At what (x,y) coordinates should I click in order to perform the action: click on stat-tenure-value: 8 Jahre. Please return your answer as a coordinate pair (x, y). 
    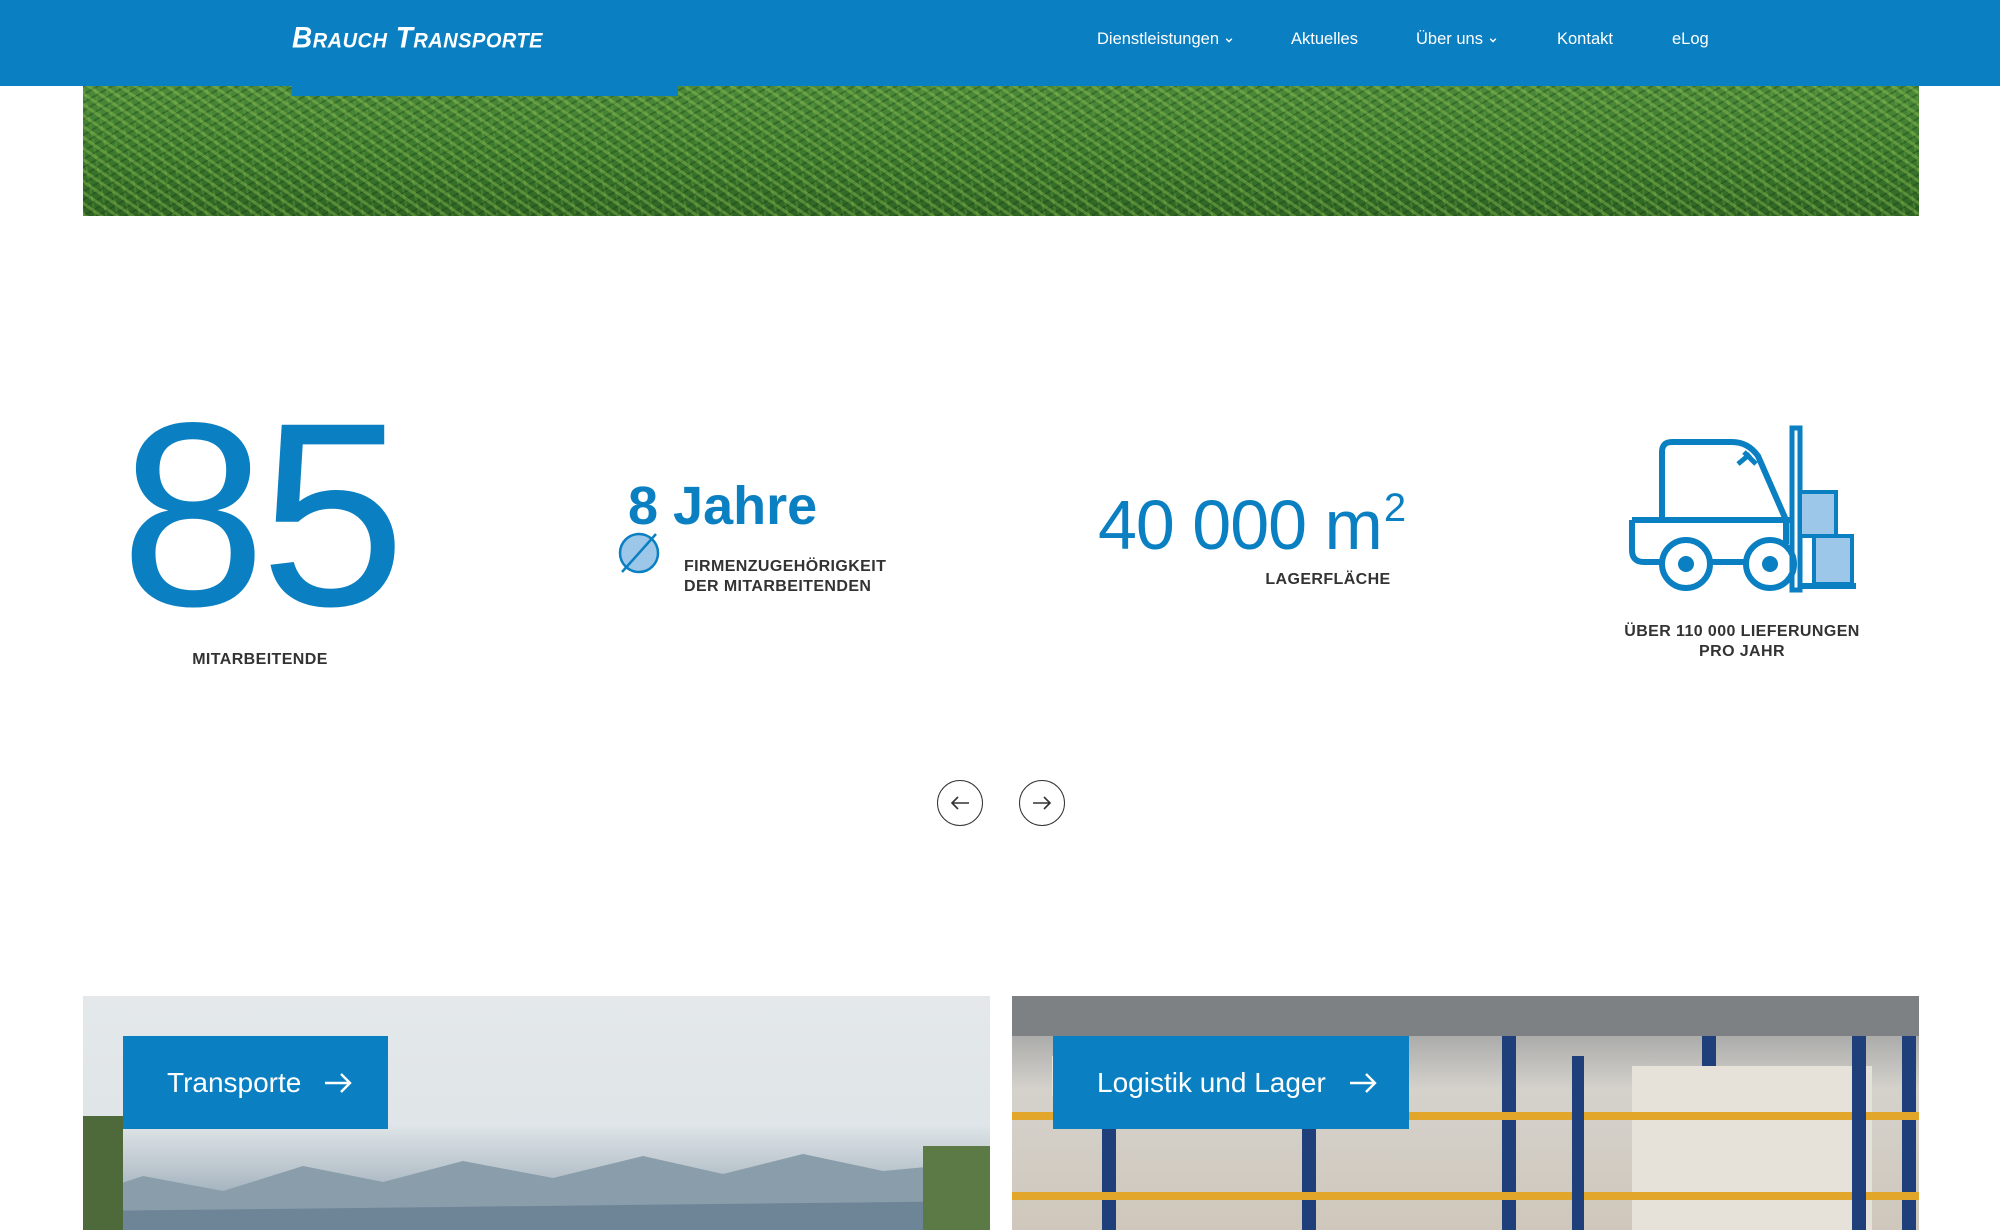
    Looking at the image, I should click on (723, 506).